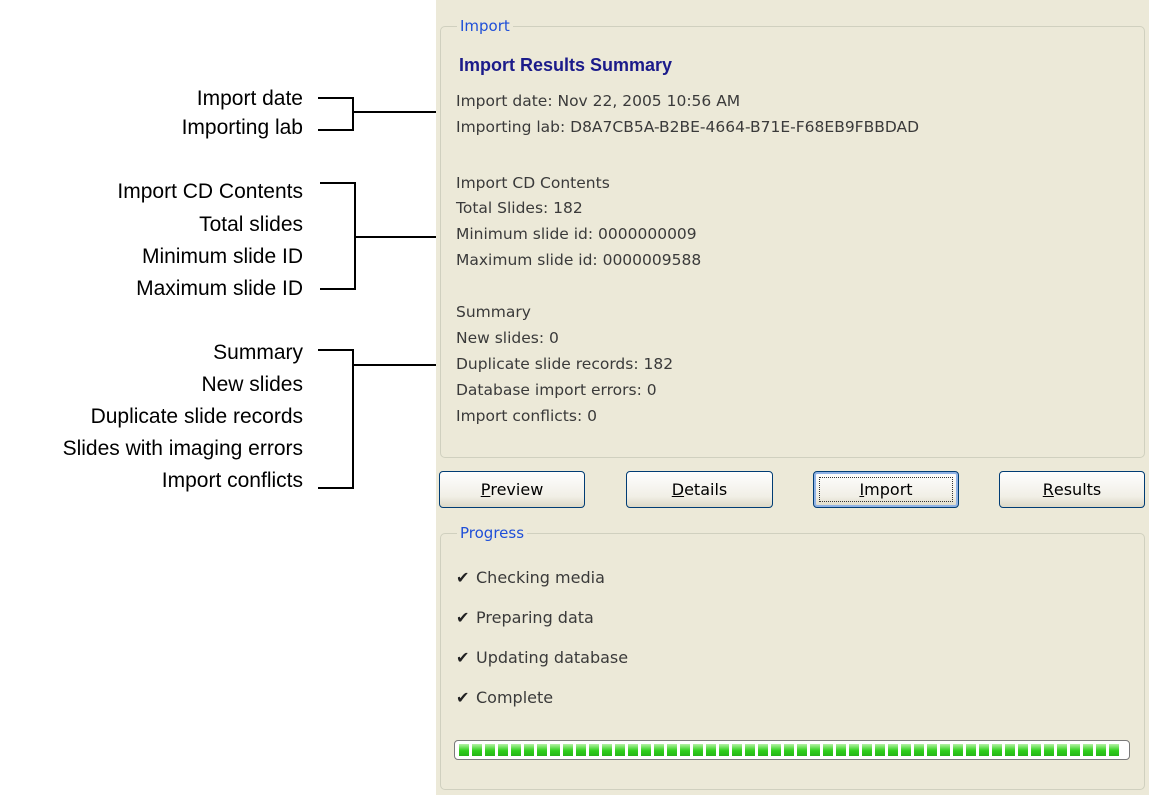 This screenshot has width=1149, height=795. What do you see at coordinates (576, 234) in the screenshot?
I see `min-slide-text: Minimum slide id: 0000000009` at bounding box center [576, 234].